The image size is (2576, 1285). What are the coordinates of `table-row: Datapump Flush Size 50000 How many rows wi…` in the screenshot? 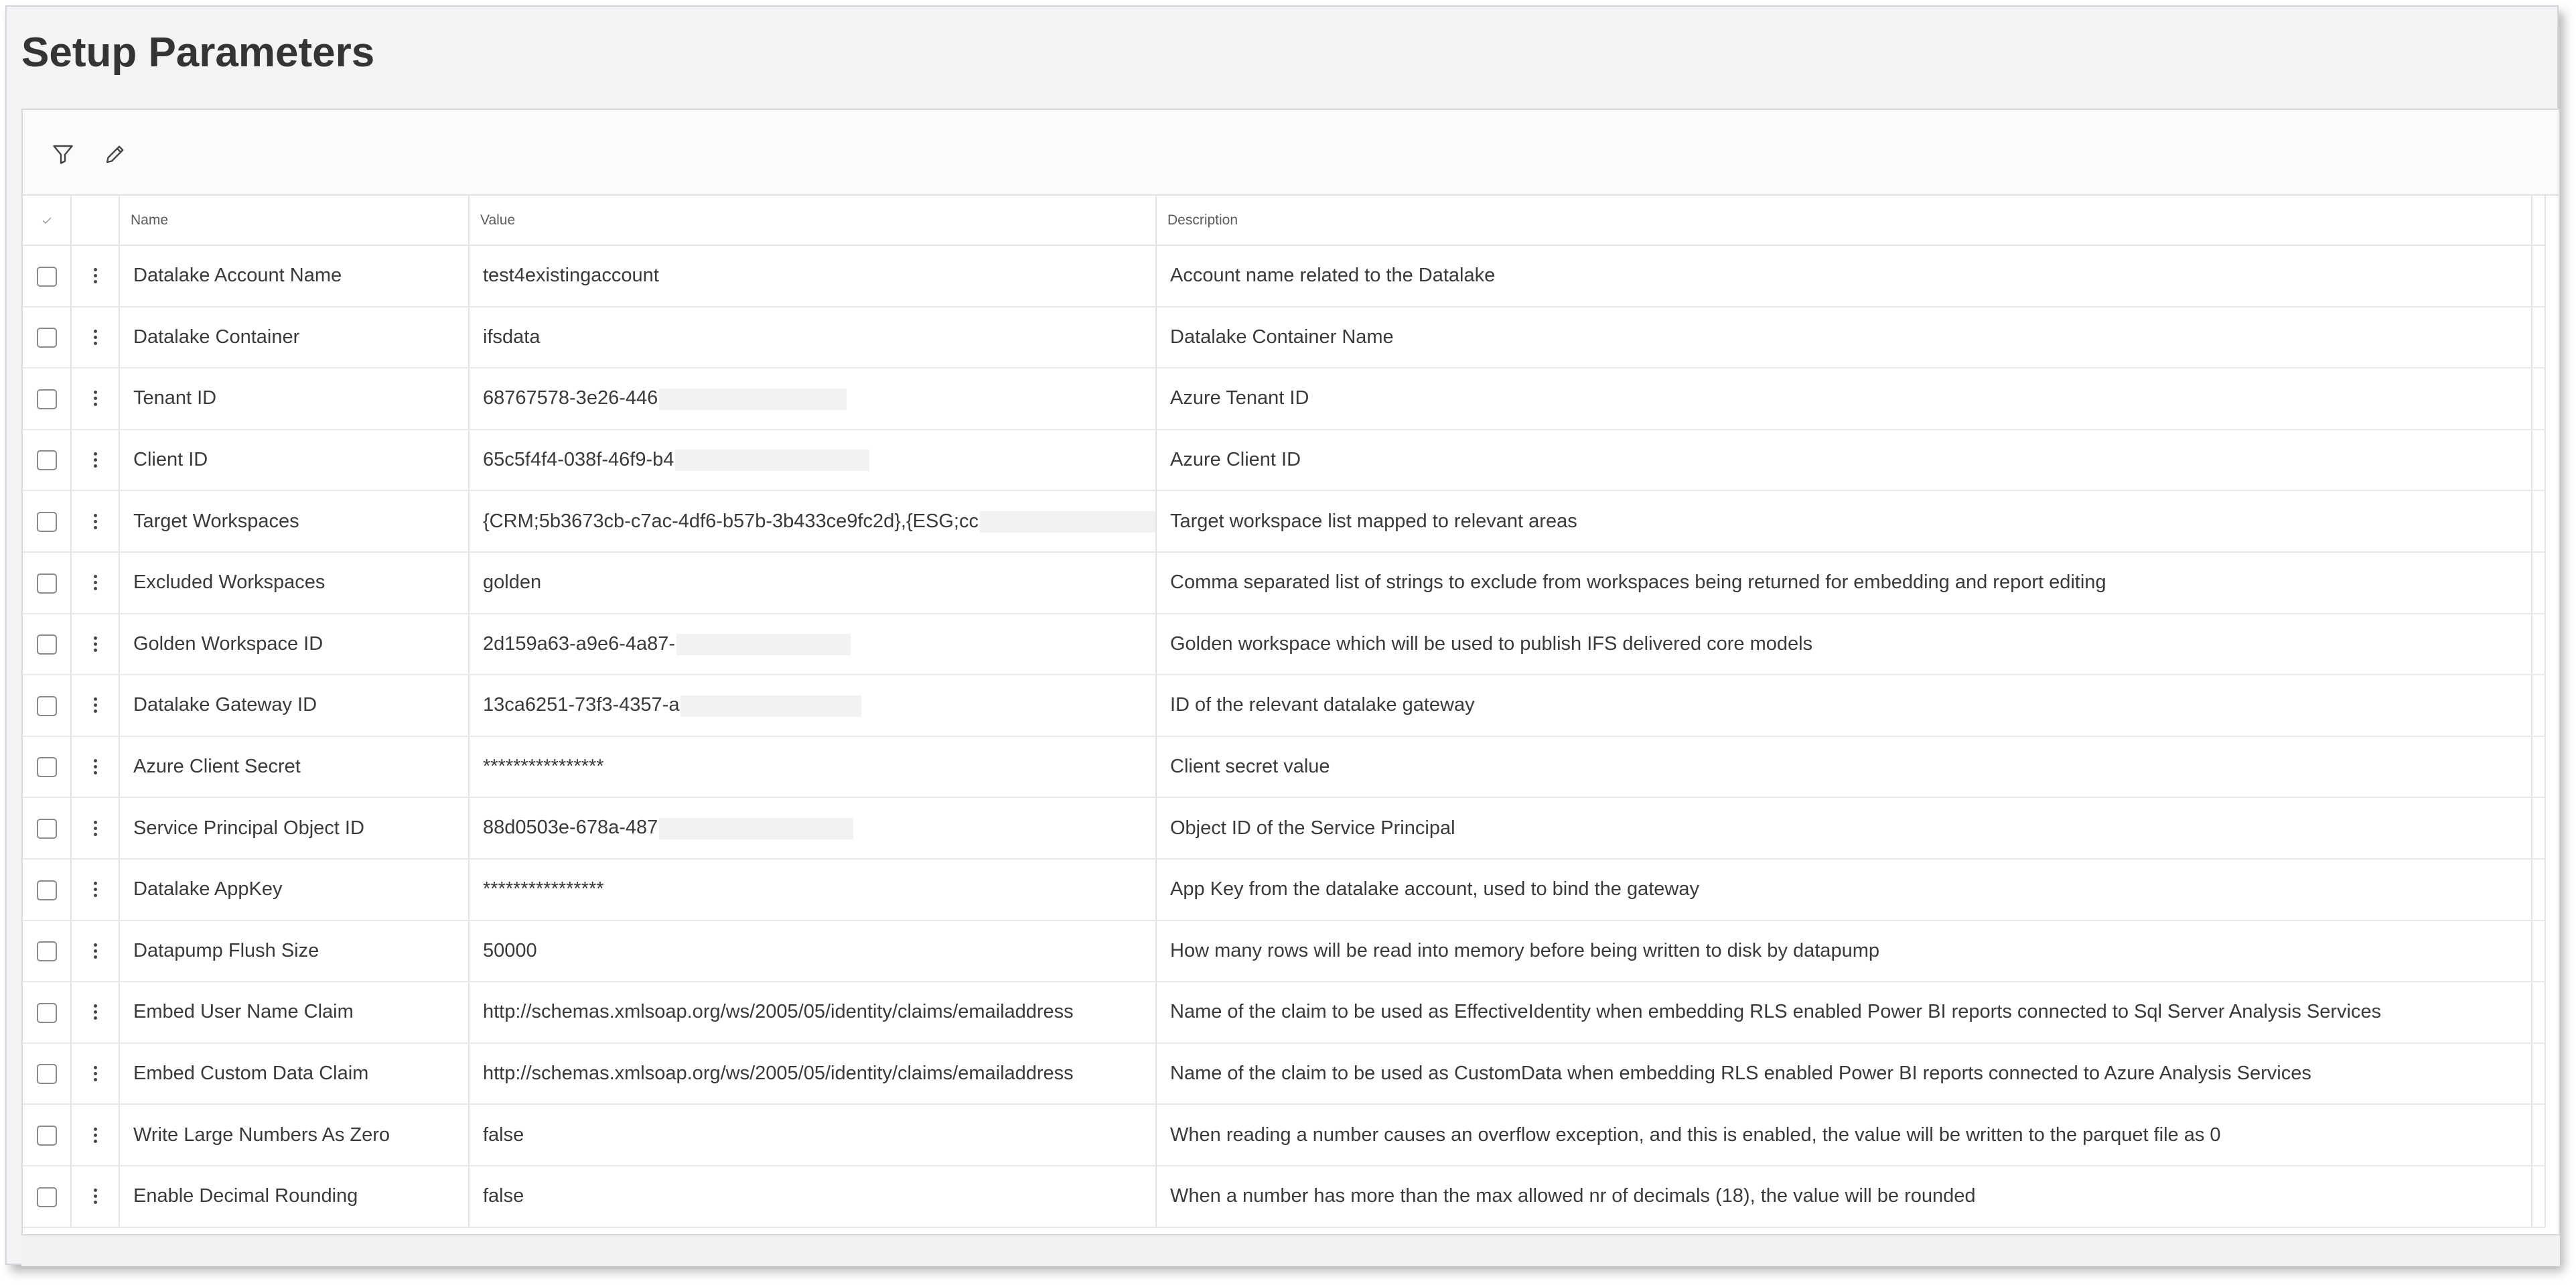 It's located at (1284, 952).